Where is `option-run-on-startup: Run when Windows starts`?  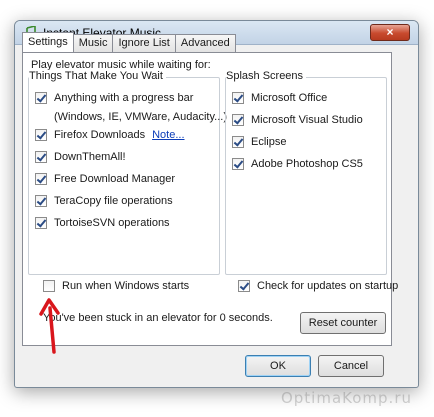 option-run-on-startup: Run when Windows starts is located at coordinates (116, 286).